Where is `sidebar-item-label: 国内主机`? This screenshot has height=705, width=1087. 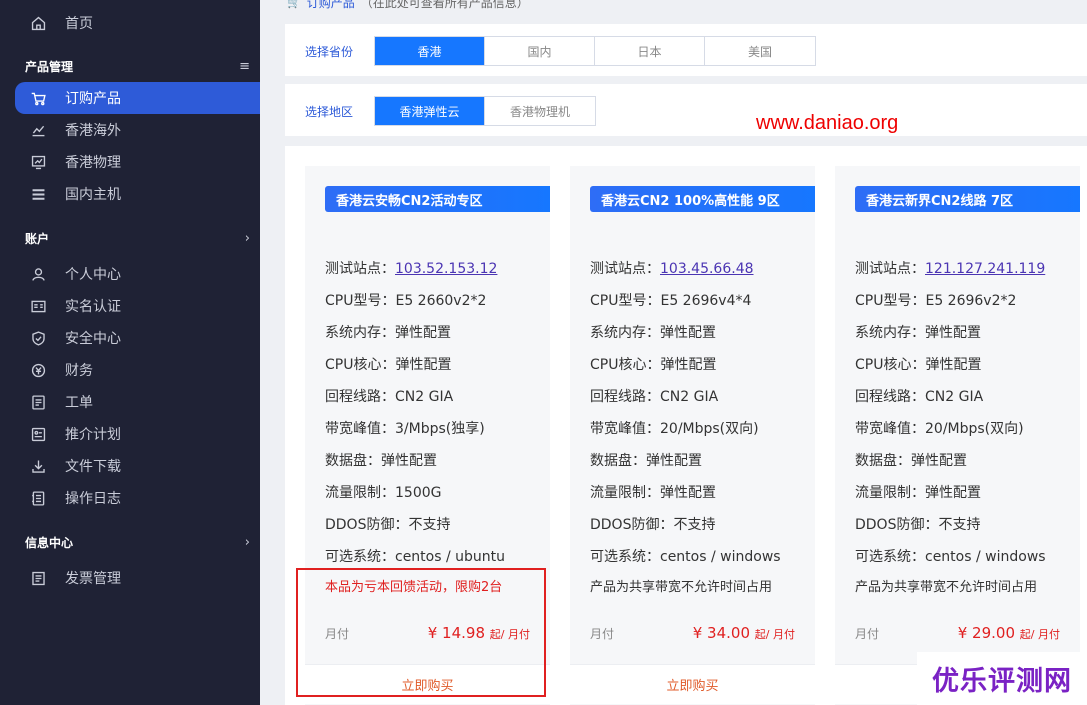
sidebar-item-label: 国内主机 is located at coordinates (93, 195).